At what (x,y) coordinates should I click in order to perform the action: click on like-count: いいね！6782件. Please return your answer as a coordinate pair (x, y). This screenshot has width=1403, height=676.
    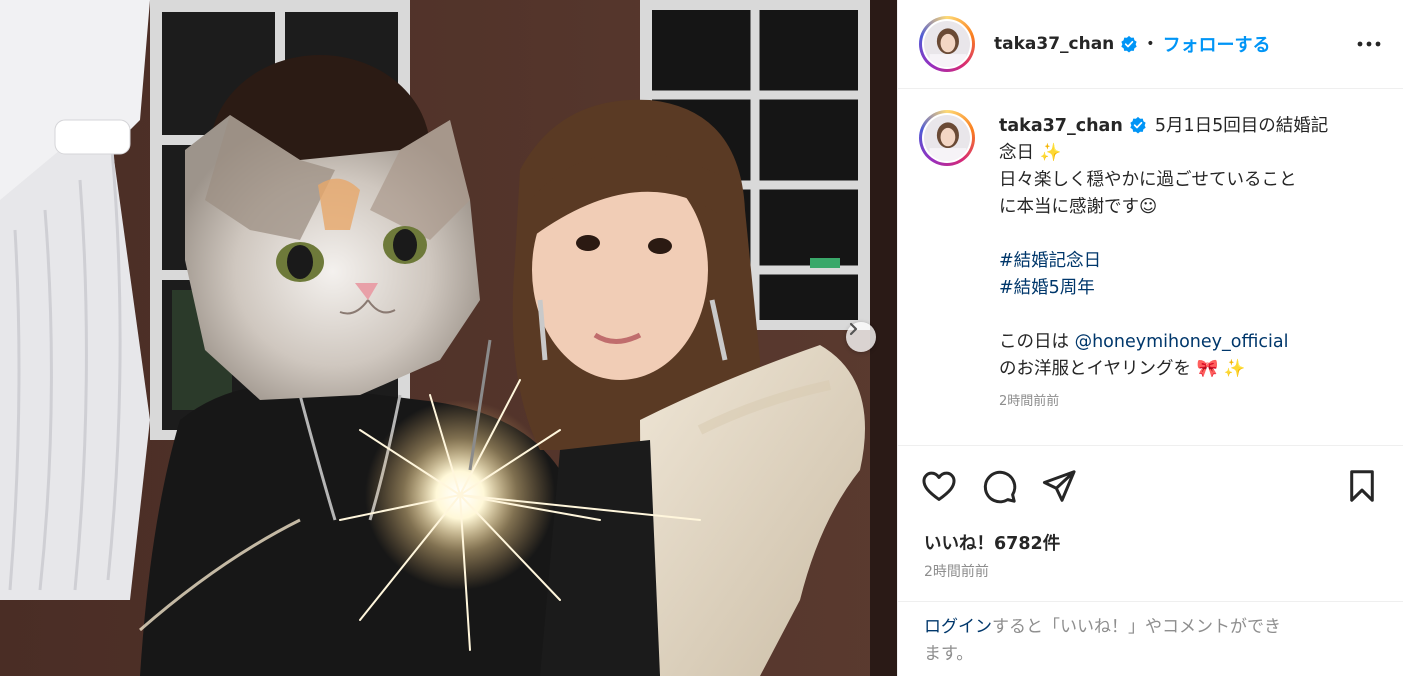
    Looking at the image, I should click on (992, 542).